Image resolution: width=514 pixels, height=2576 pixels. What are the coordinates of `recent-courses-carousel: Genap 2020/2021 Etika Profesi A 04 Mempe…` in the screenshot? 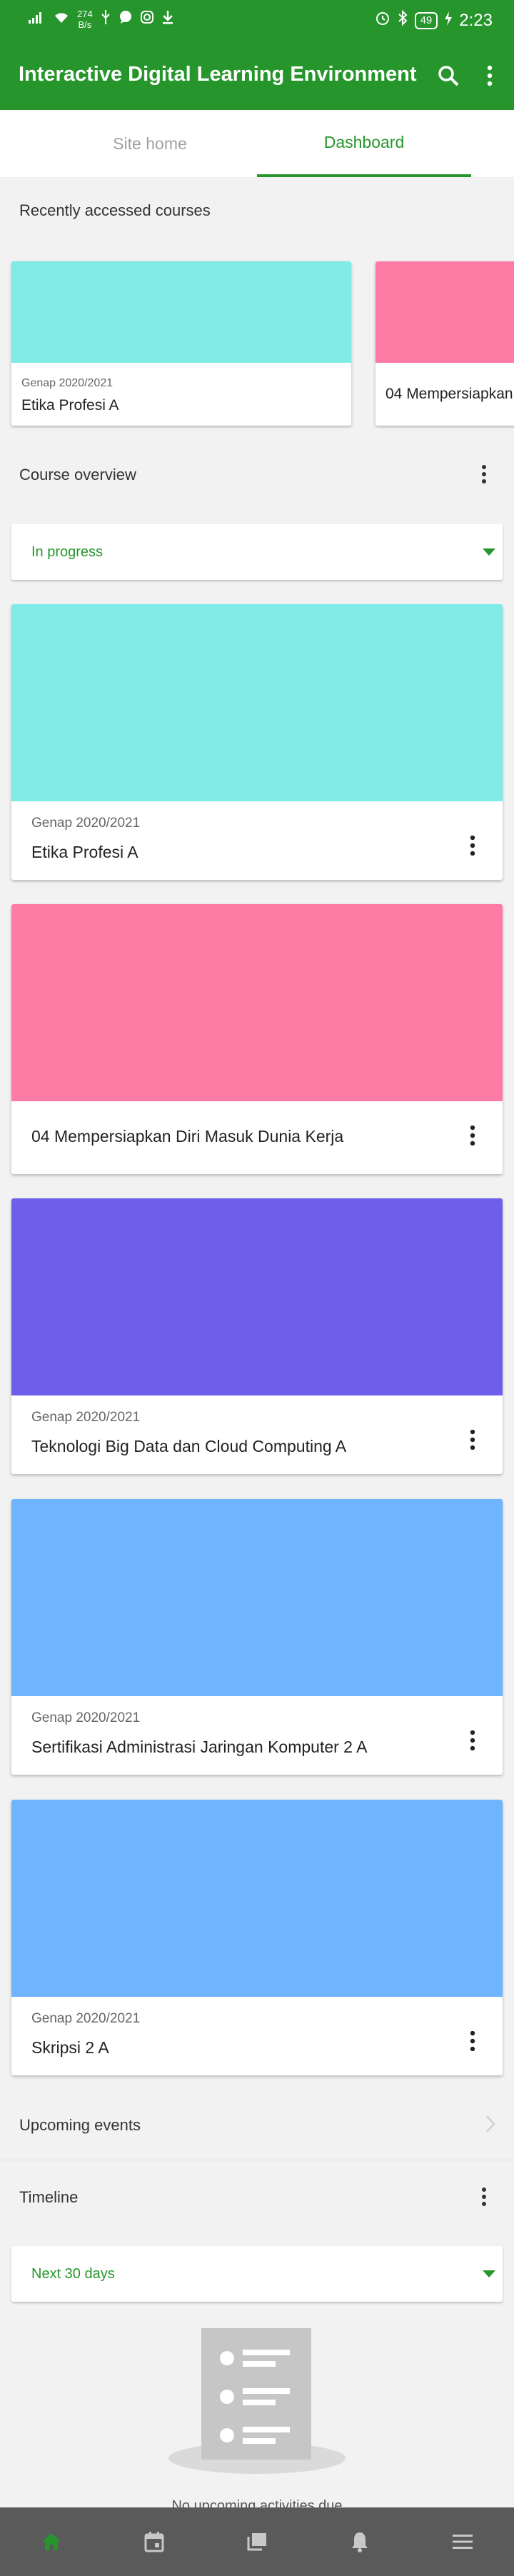 It's located at (257, 339).